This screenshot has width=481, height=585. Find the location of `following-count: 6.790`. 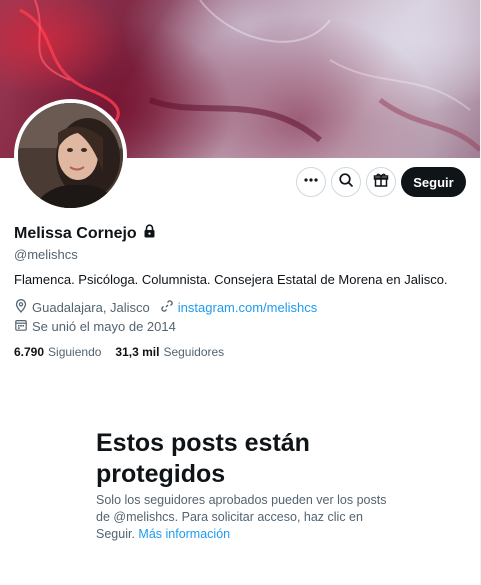

following-count: 6.790 is located at coordinates (29, 352).